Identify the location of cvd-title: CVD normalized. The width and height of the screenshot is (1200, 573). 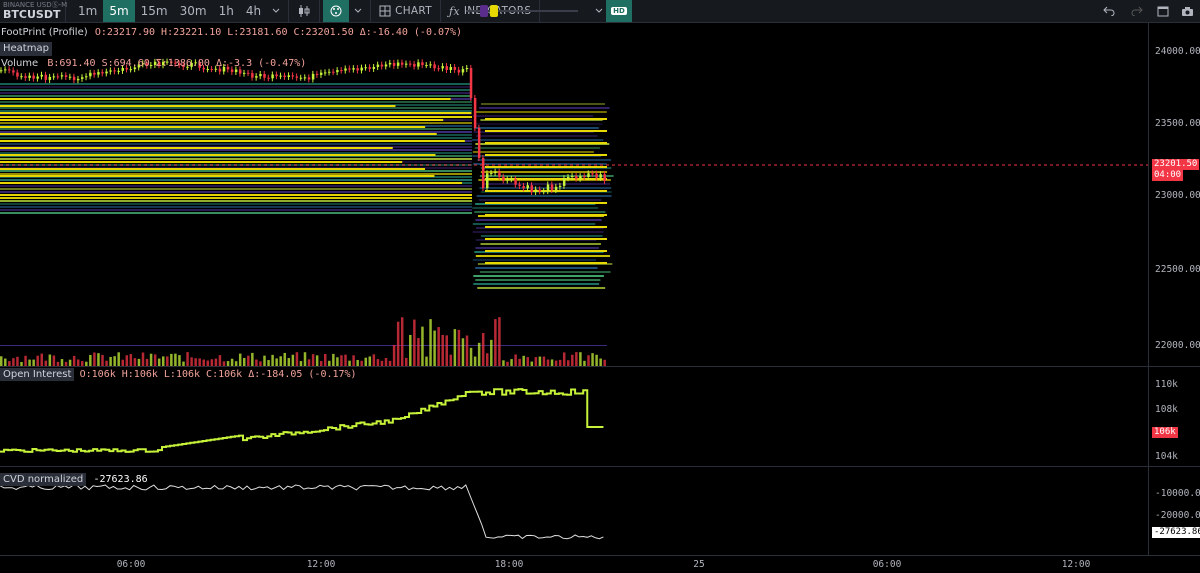
(43, 479).